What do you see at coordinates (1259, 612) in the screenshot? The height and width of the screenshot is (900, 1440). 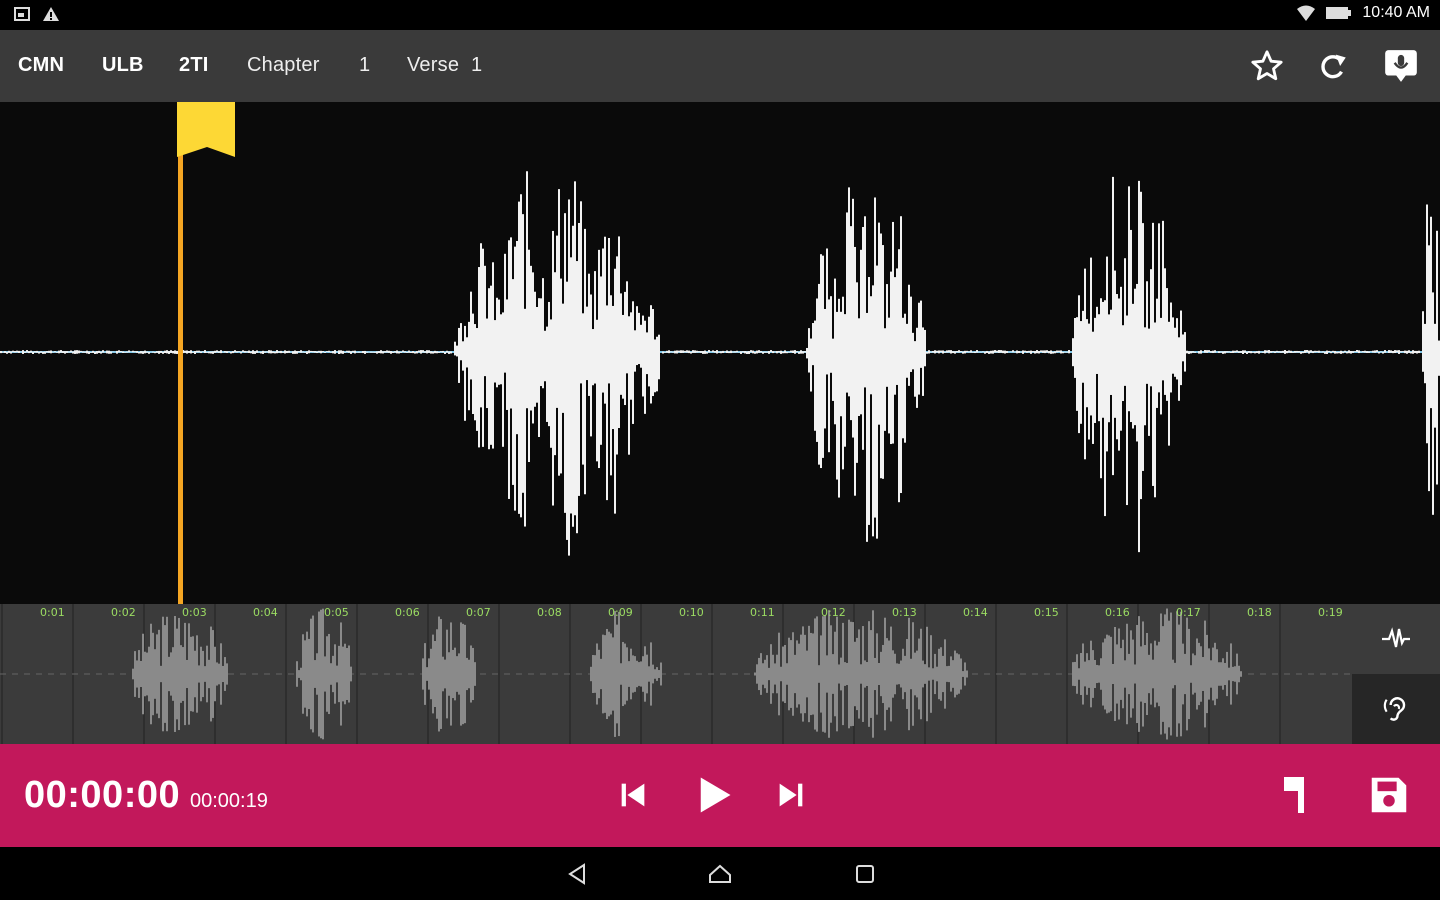 I see `time-tick: 0:18` at bounding box center [1259, 612].